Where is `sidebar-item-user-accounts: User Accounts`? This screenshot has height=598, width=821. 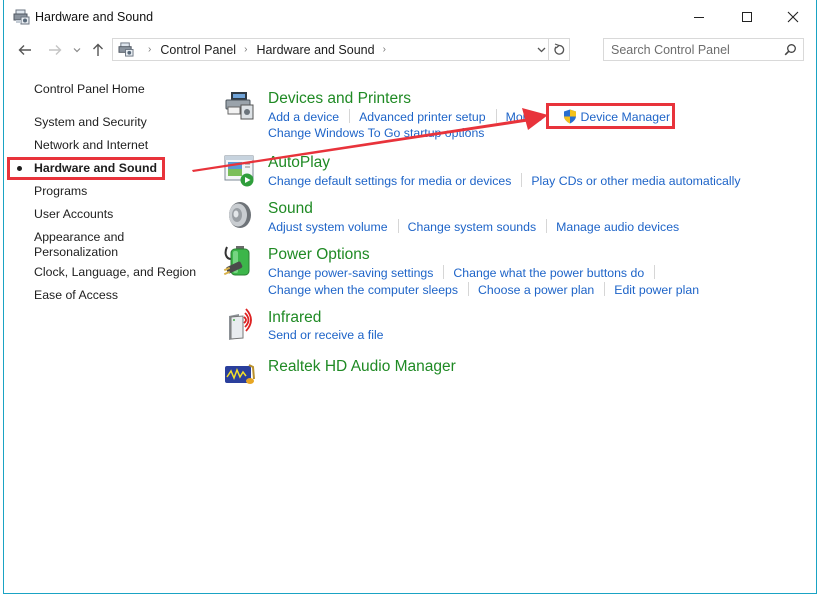 sidebar-item-user-accounts: User Accounts is located at coordinates (73, 214).